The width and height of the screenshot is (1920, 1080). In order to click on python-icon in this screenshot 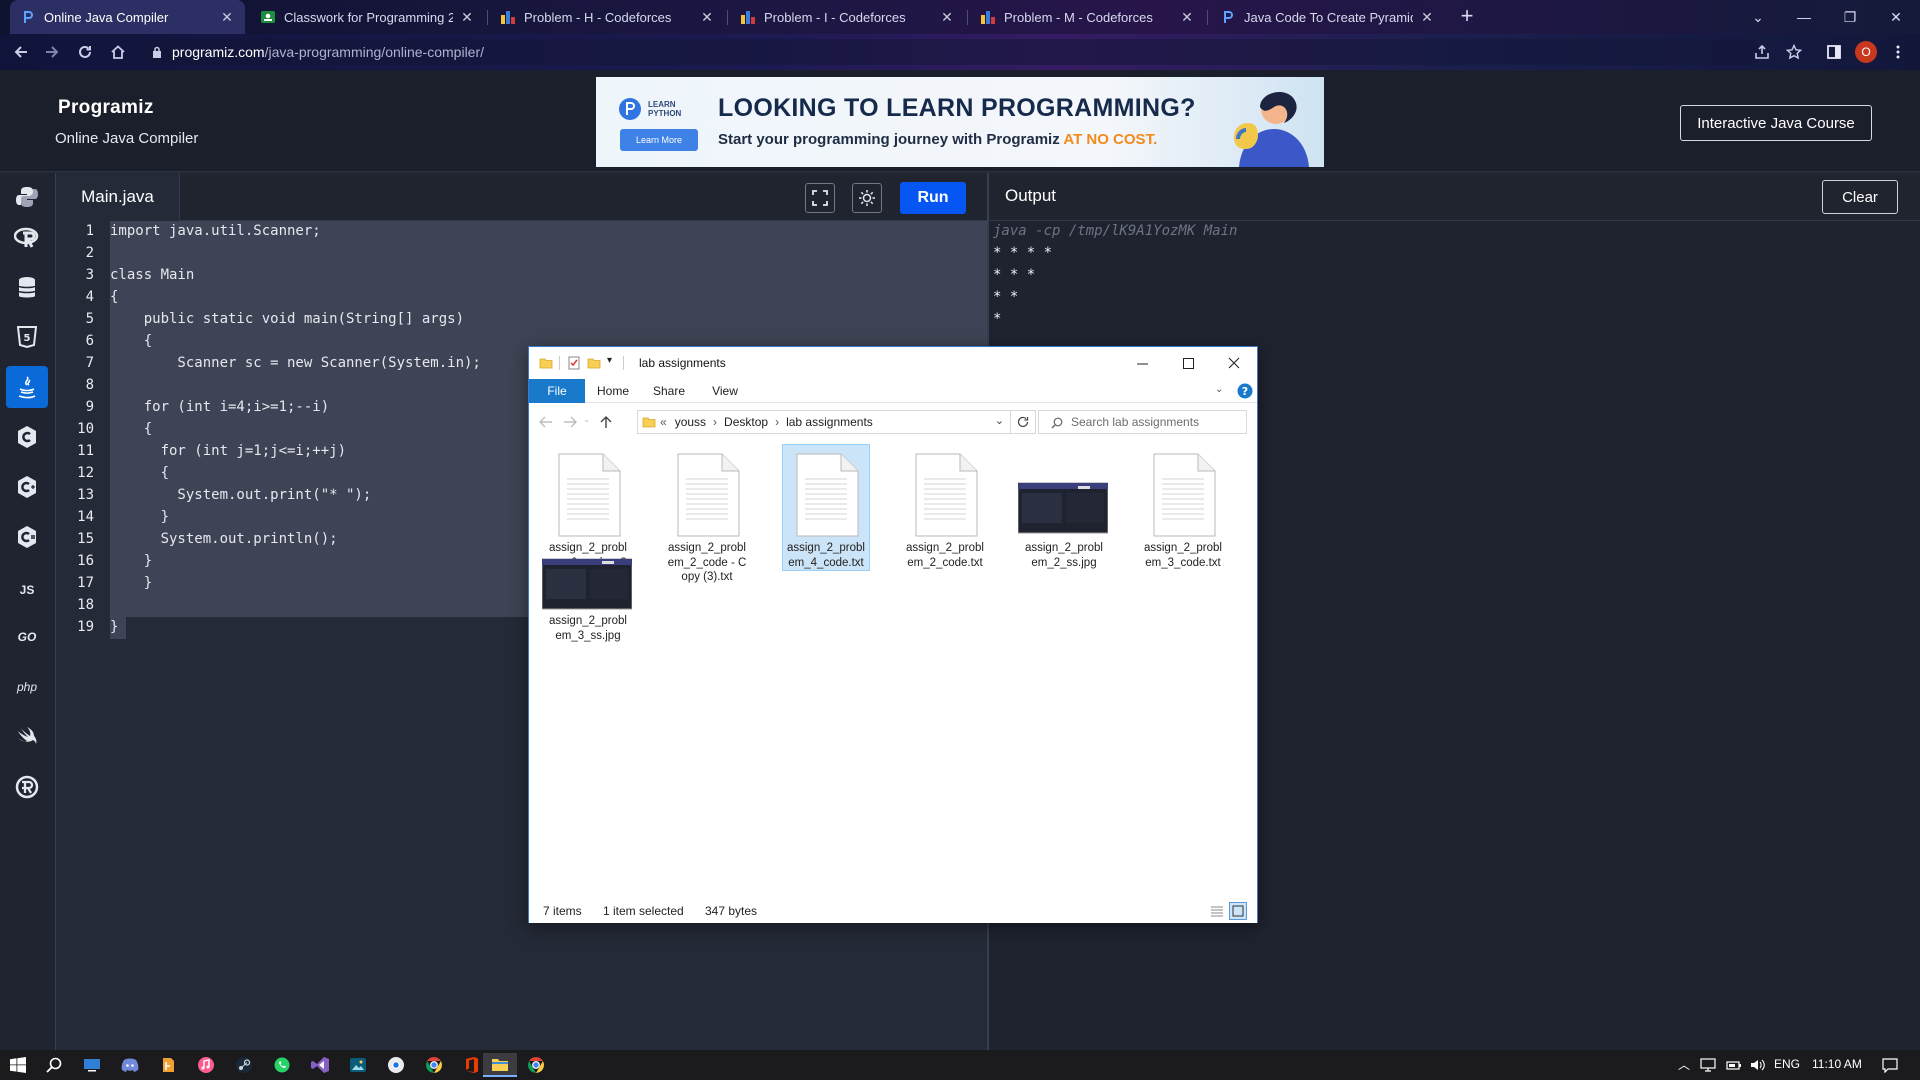, I will do `click(27, 197)`.